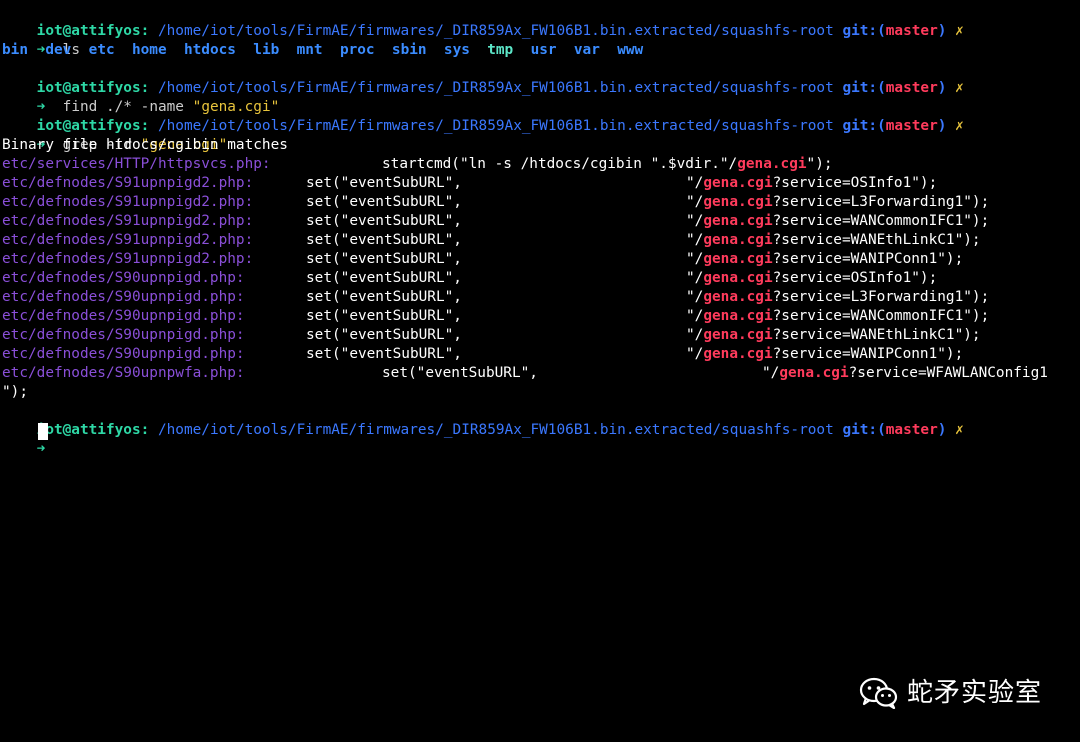  What do you see at coordinates (630, 50) in the screenshot?
I see `dir-www: www` at bounding box center [630, 50].